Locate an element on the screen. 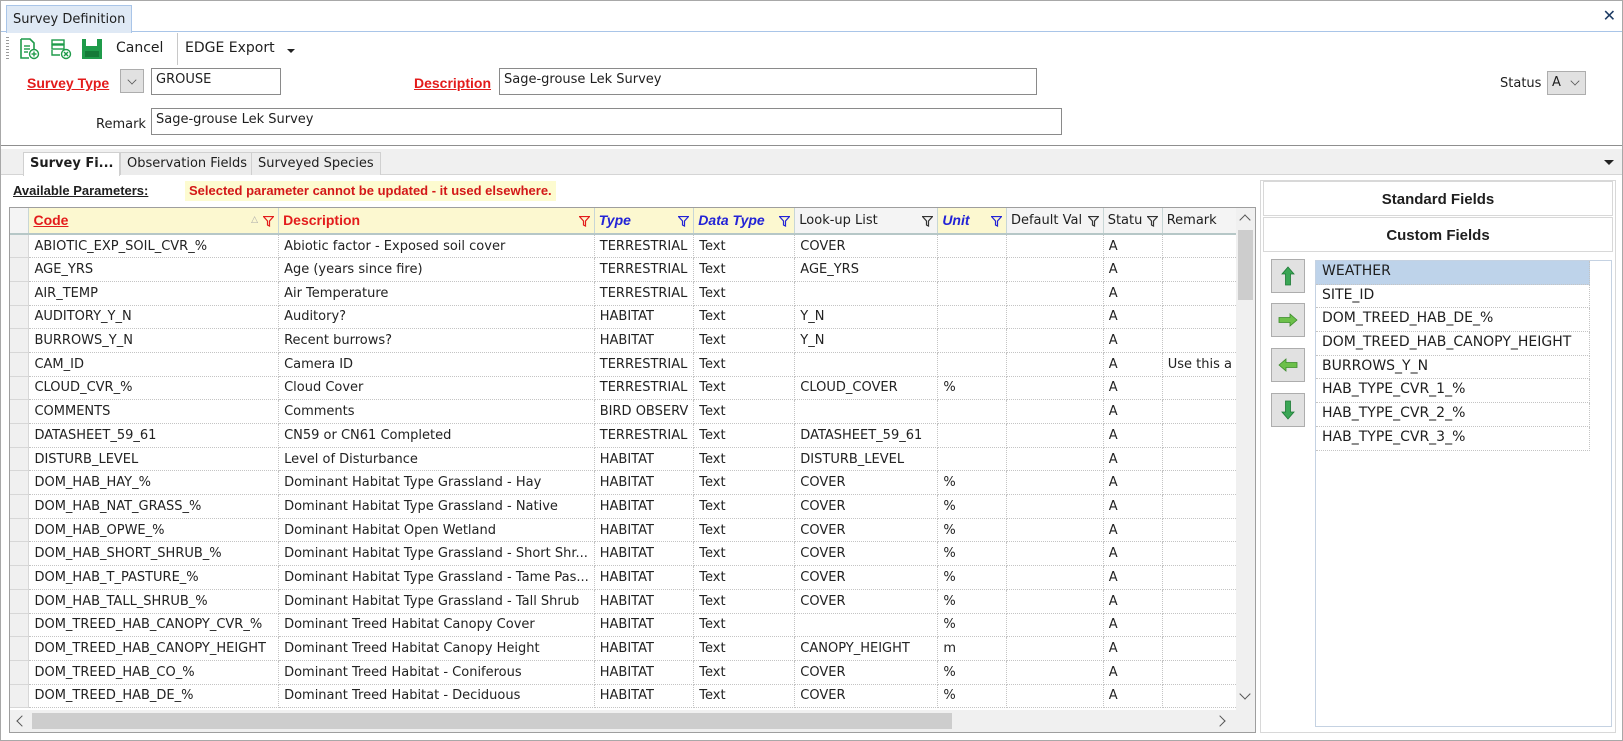 The width and height of the screenshot is (1623, 741). cell-description: Comments is located at coordinates (436, 411).